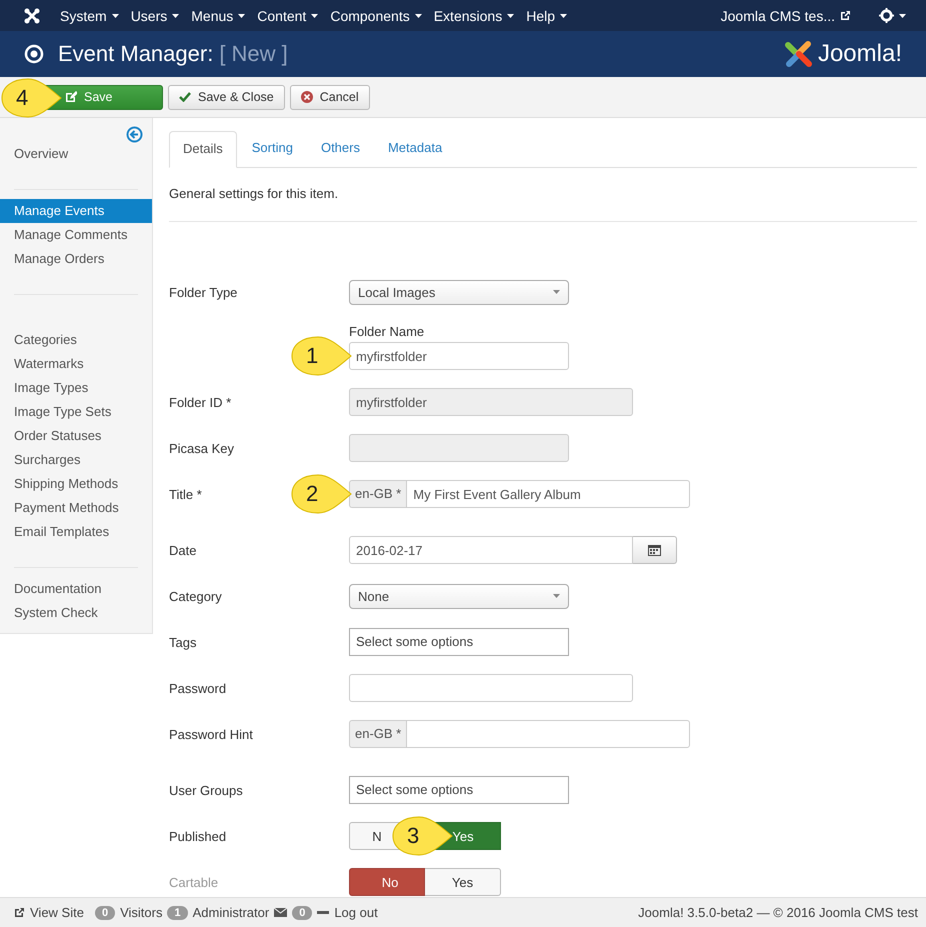 This screenshot has height=927, width=926. I want to click on cancel-icon, so click(306, 97).